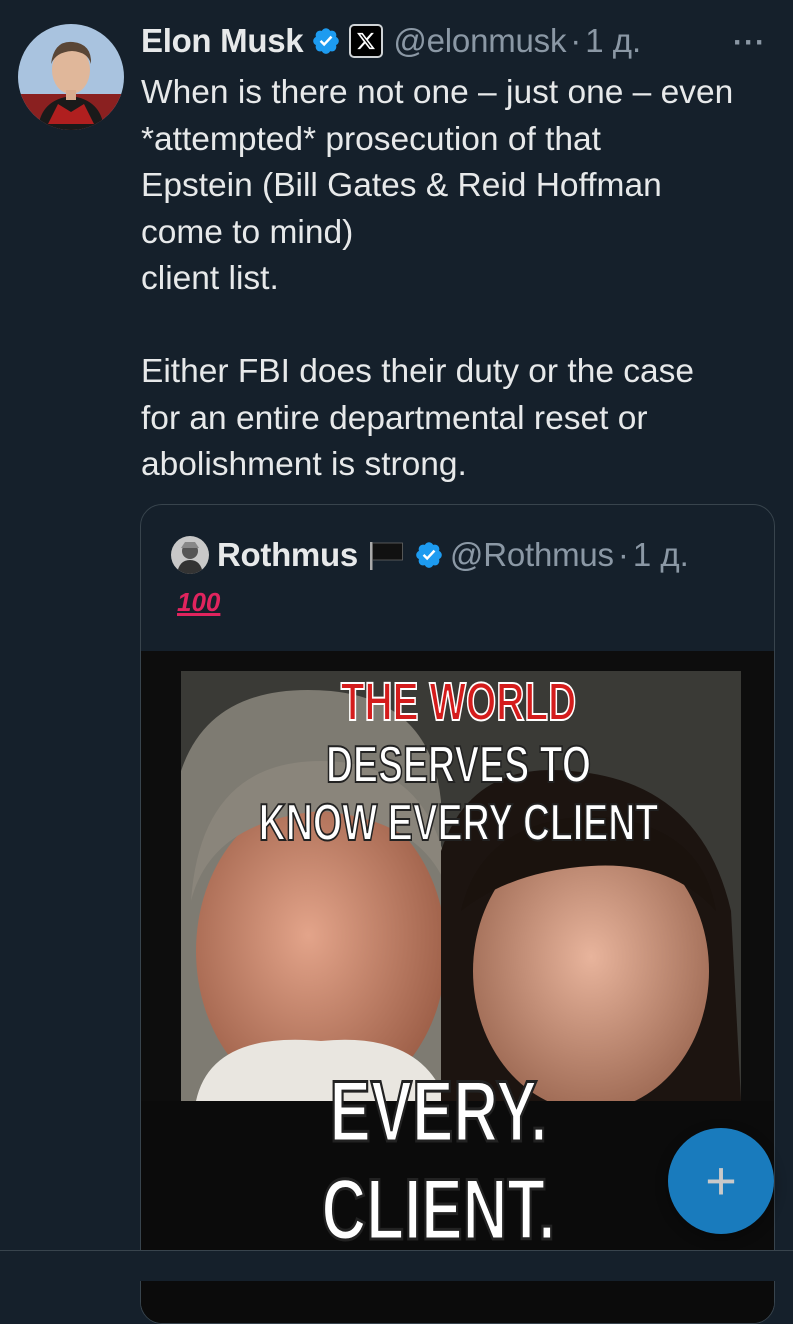  I want to click on meme-caption-line: CLIENT., so click(438, 1210).